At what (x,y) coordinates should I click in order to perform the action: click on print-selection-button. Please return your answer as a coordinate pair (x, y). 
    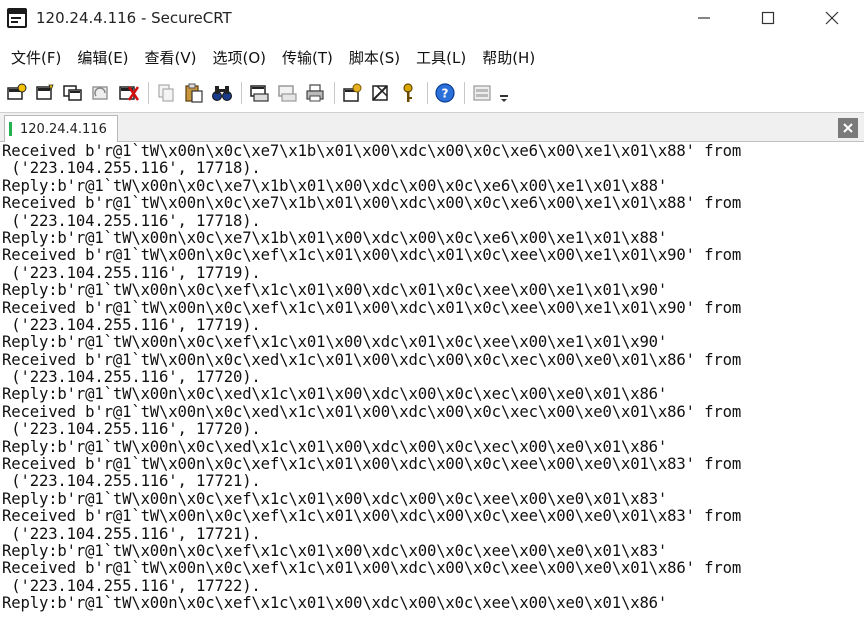
    Looking at the image, I should click on (287, 93).